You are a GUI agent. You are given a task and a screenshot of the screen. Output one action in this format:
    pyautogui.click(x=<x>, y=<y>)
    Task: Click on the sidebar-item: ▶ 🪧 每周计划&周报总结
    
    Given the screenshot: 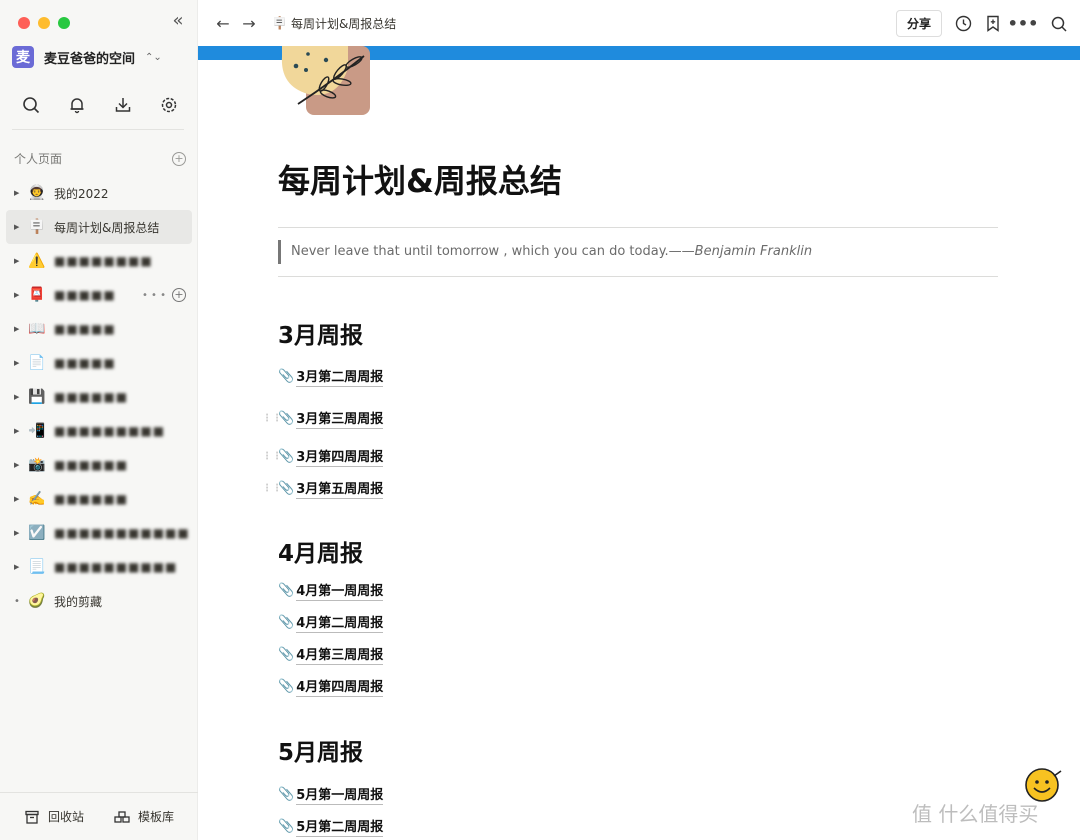 What is the action you would take?
    pyautogui.click(x=99, y=227)
    